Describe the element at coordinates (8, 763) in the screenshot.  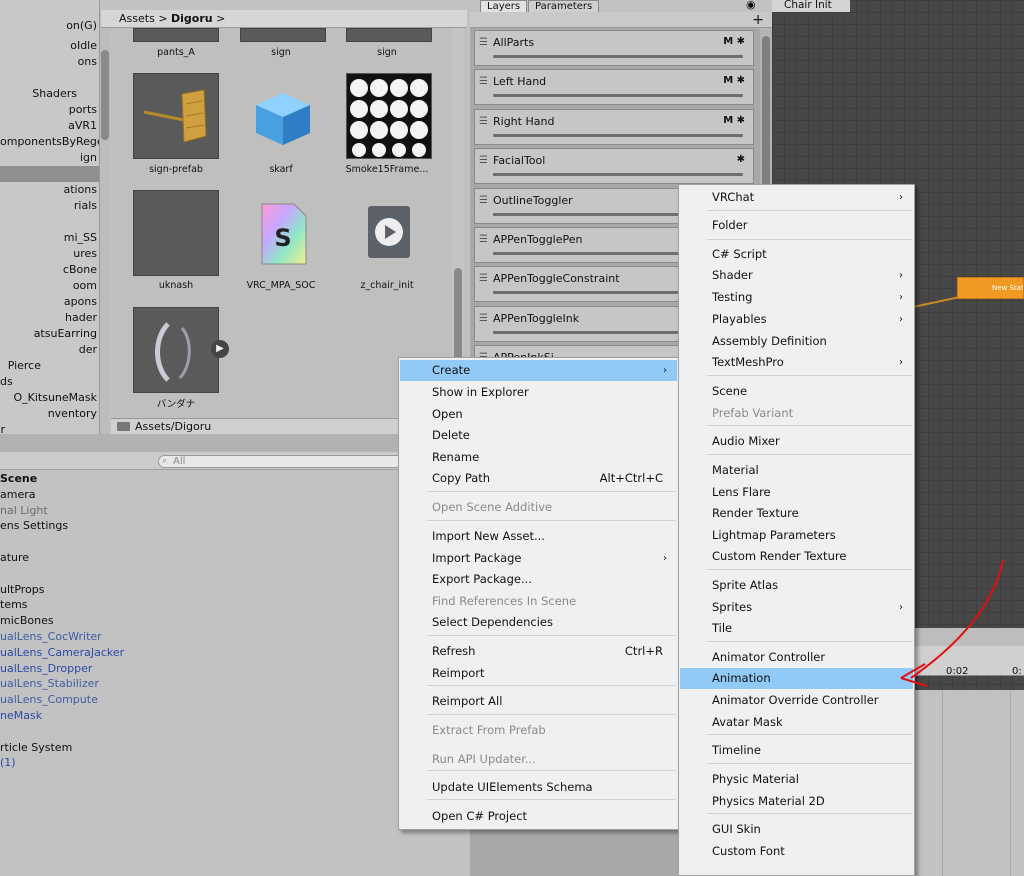
I see `hierarchy-item: (1)` at that location.